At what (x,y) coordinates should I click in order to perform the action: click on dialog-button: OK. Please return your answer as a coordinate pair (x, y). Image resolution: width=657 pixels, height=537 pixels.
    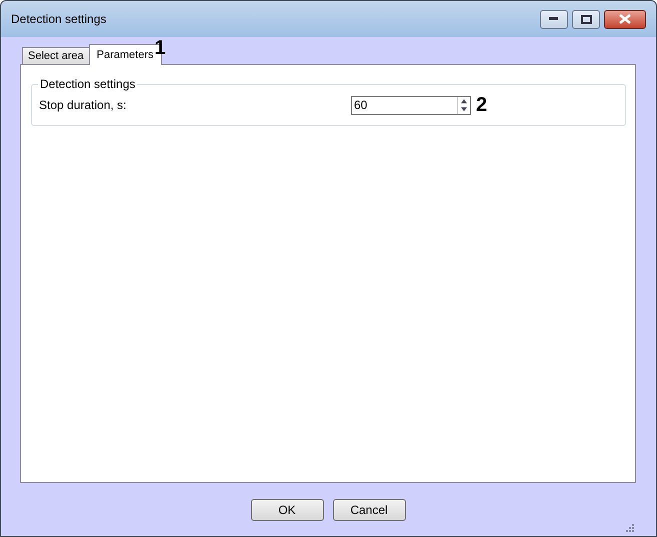
    Looking at the image, I should click on (287, 509).